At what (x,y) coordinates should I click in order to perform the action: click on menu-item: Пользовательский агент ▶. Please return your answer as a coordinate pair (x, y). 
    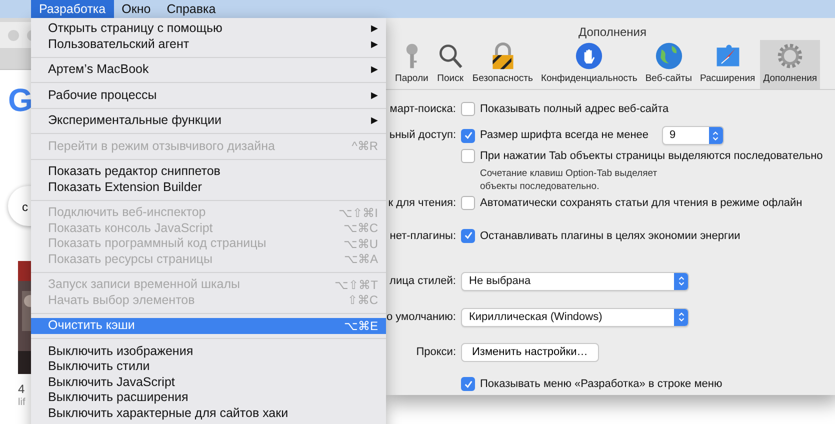
    Looking at the image, I should click on (208, 44).